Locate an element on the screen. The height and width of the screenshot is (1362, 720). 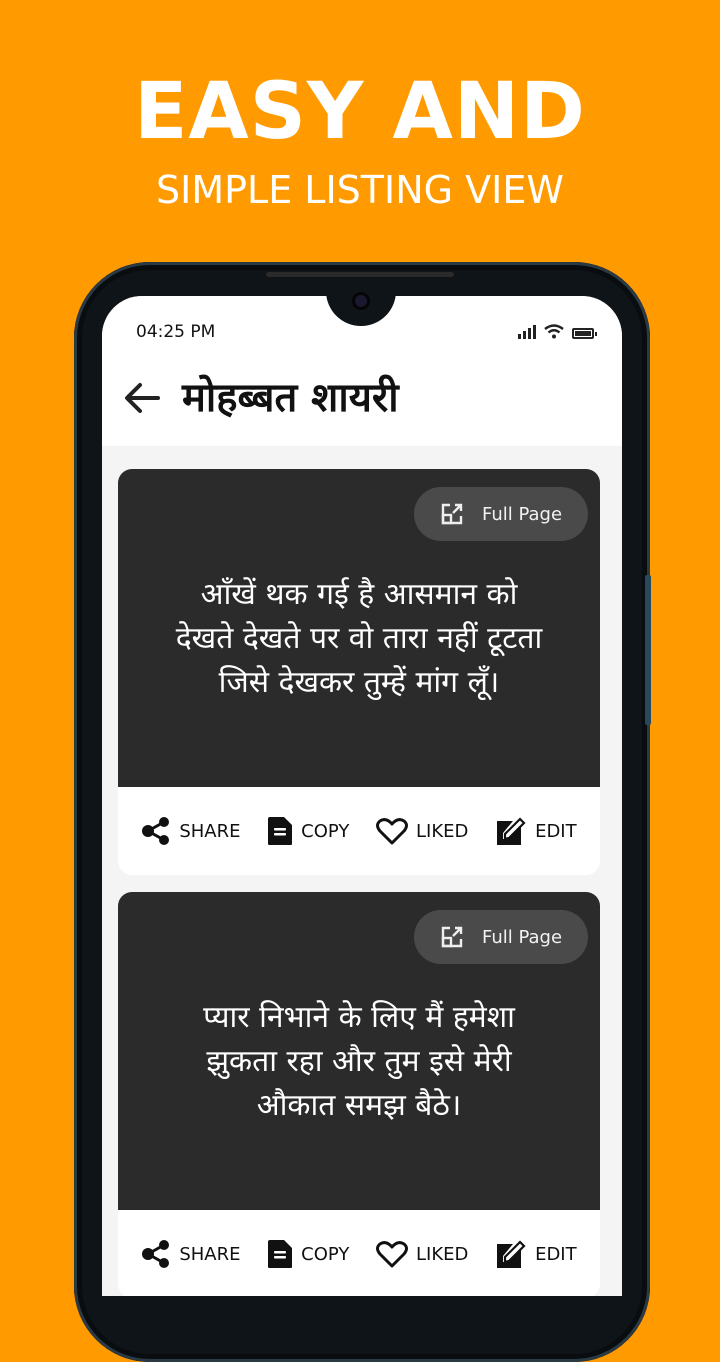
status-icons is located at coordinates (557, 331).